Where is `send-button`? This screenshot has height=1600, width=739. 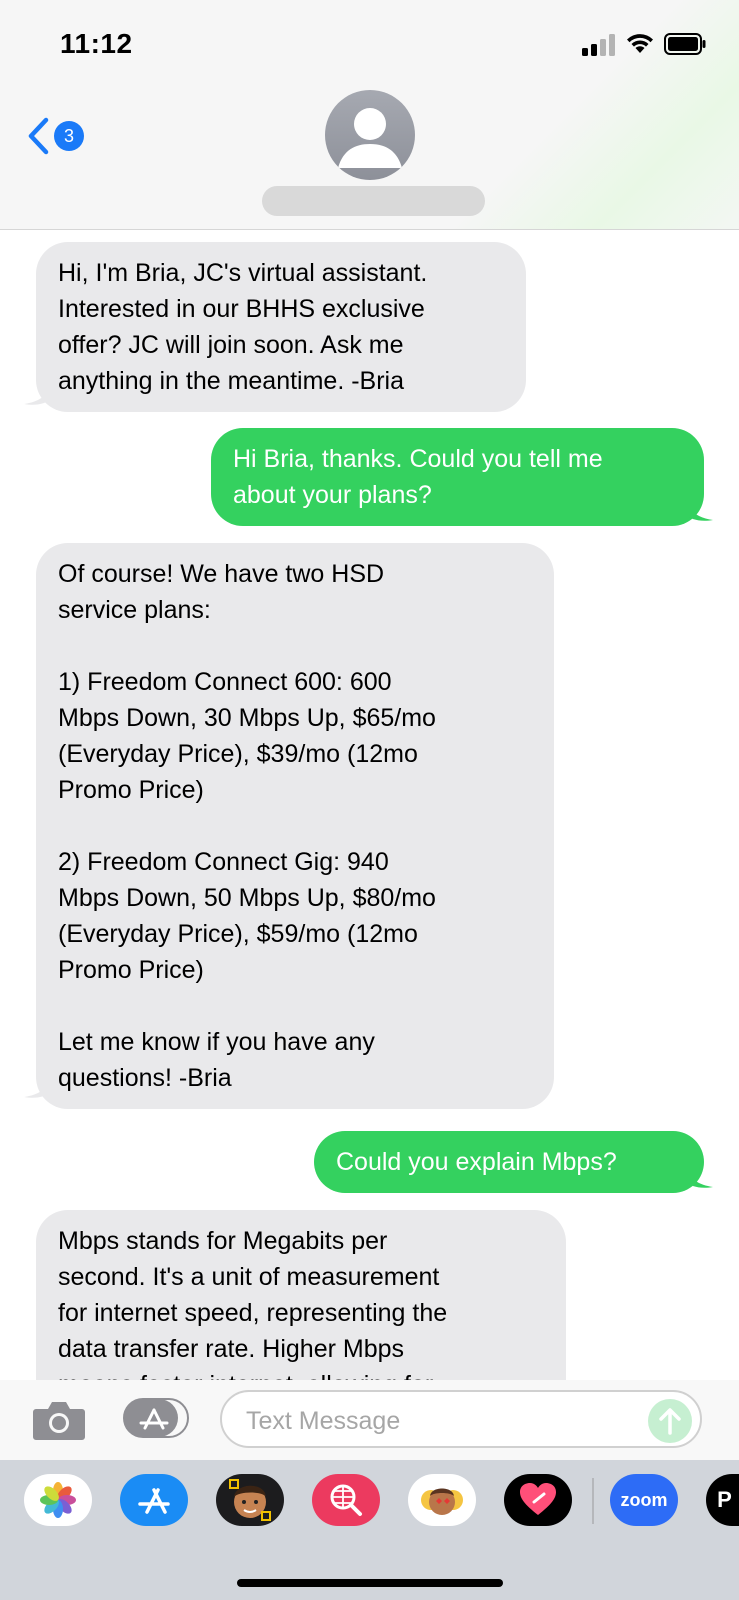 send-button is located at coordinates (670, 1421).